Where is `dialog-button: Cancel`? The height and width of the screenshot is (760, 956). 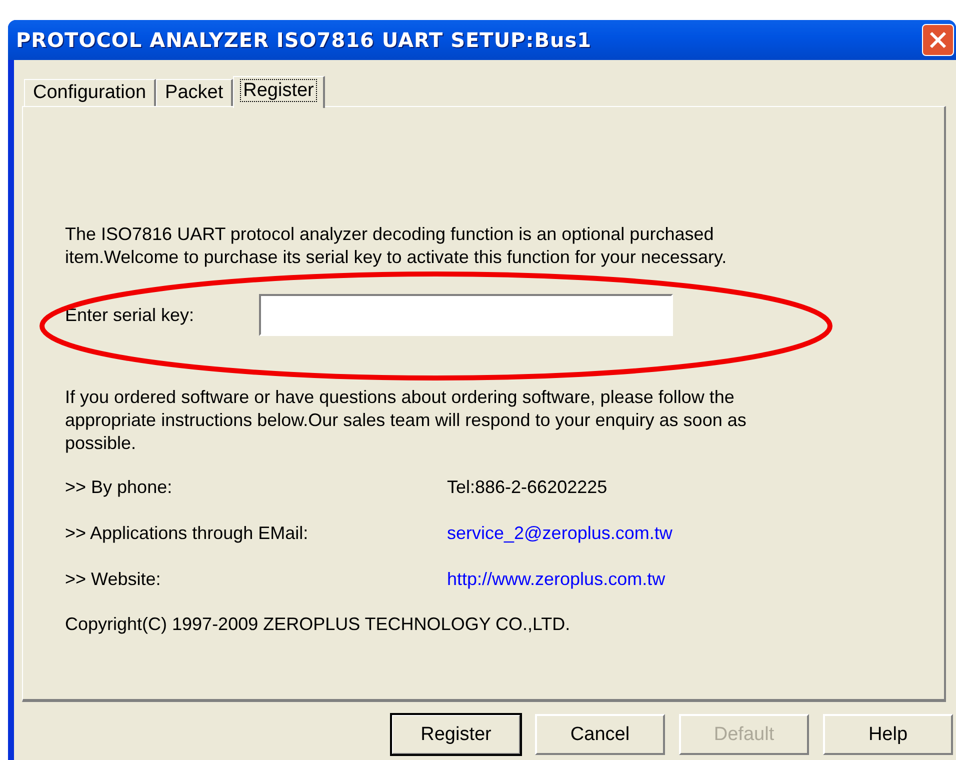 dialog-button: Cancel is located at coordinates (600, 734).